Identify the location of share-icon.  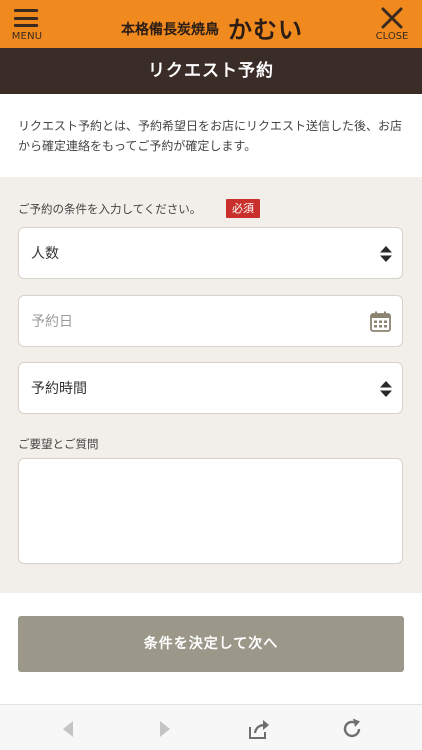
(259, 729).